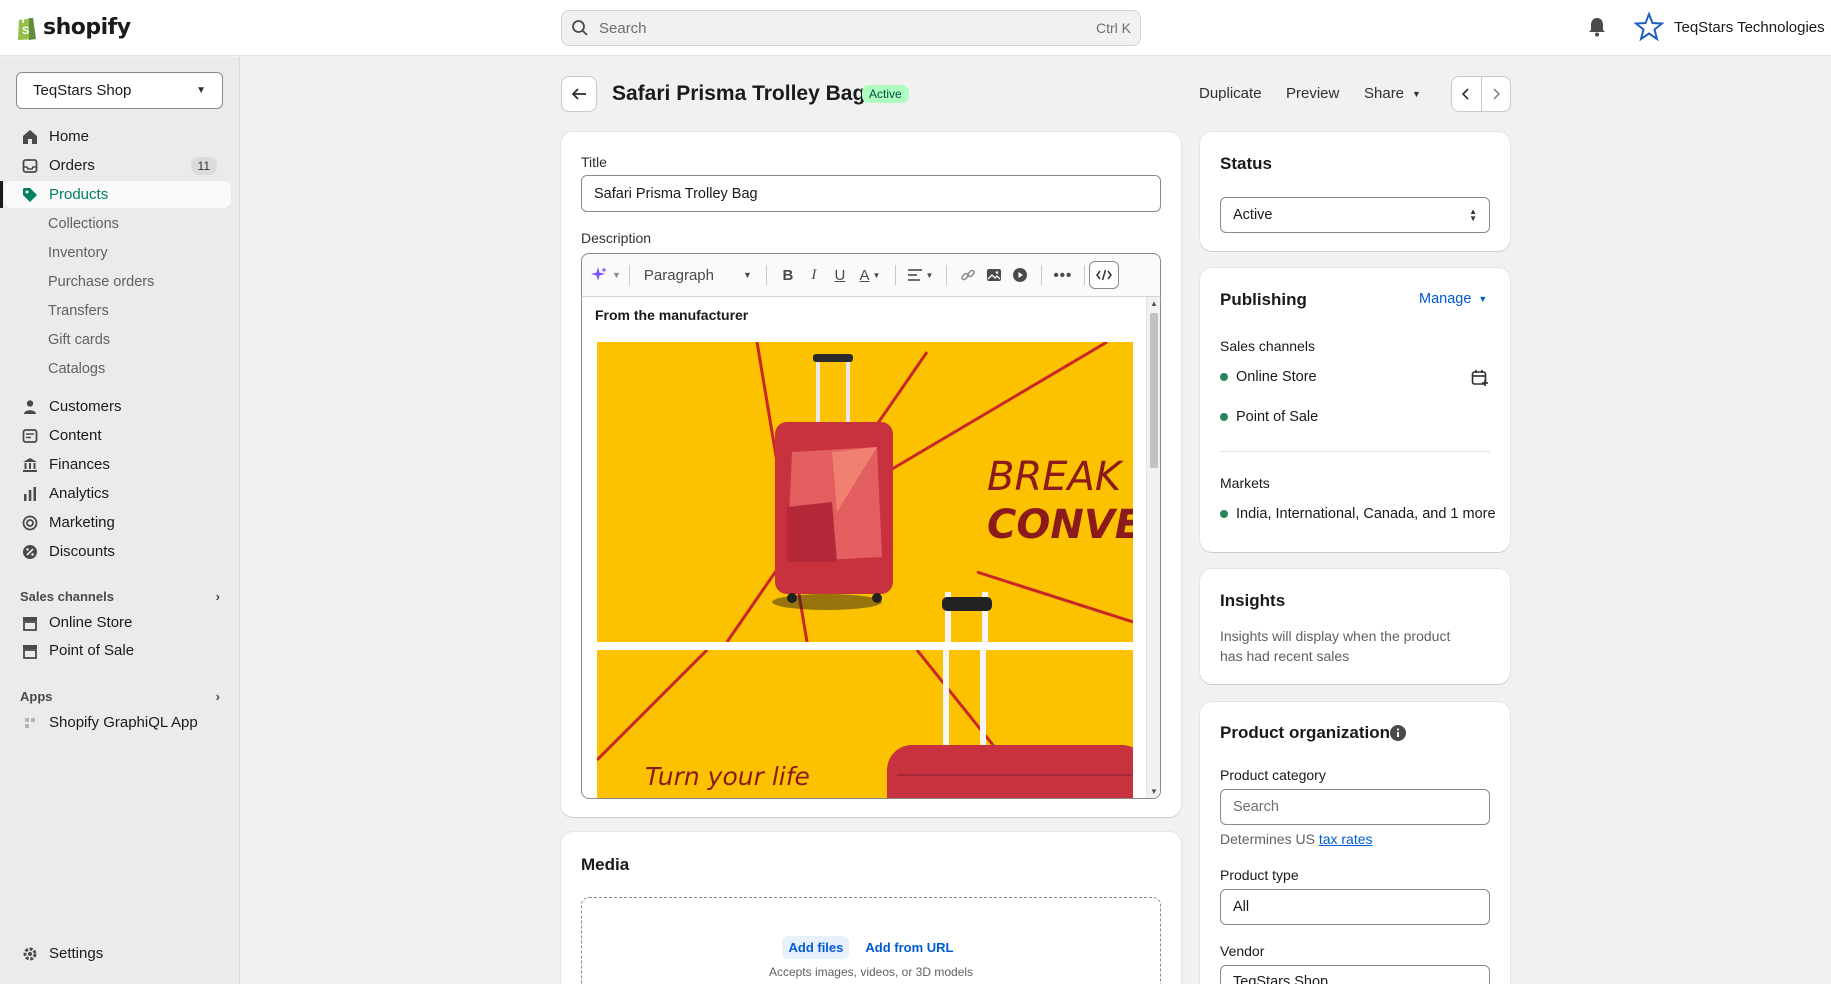 This screenshot has height=984, width=1831. Describe the element at coordinates (788, 275) in the screenshot. I see `bold-button: B` at that location.